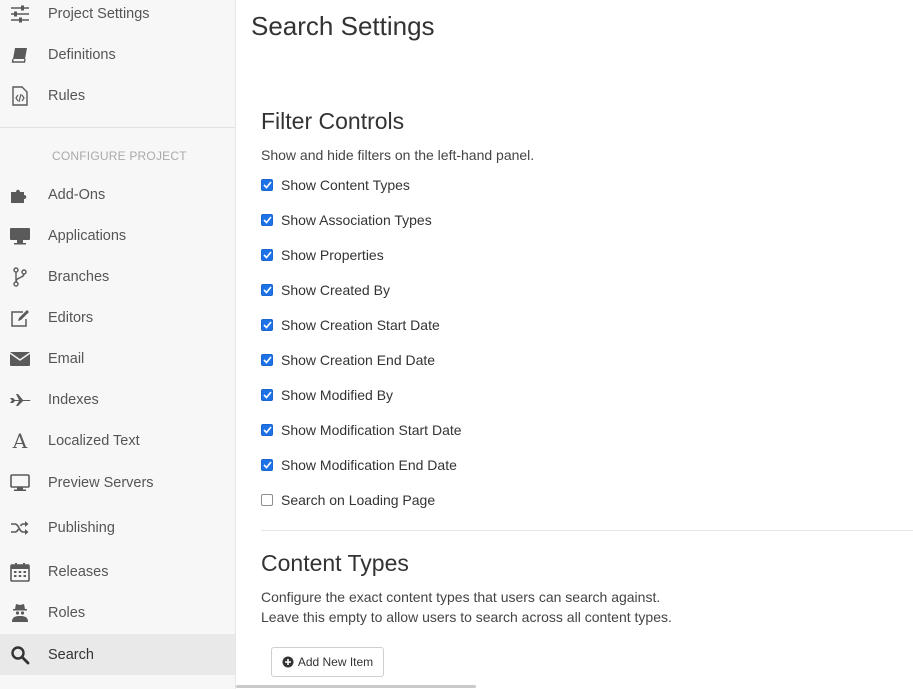  I want to click on checkbox-label: Show Modification Start Date, so click(371, 430).